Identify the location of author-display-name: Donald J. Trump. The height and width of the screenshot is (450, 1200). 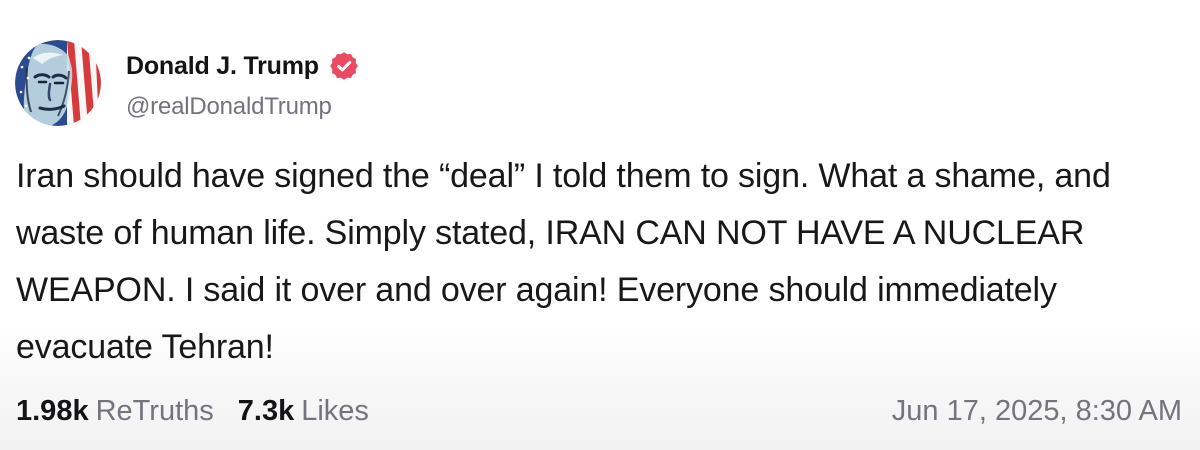
(222, 66).